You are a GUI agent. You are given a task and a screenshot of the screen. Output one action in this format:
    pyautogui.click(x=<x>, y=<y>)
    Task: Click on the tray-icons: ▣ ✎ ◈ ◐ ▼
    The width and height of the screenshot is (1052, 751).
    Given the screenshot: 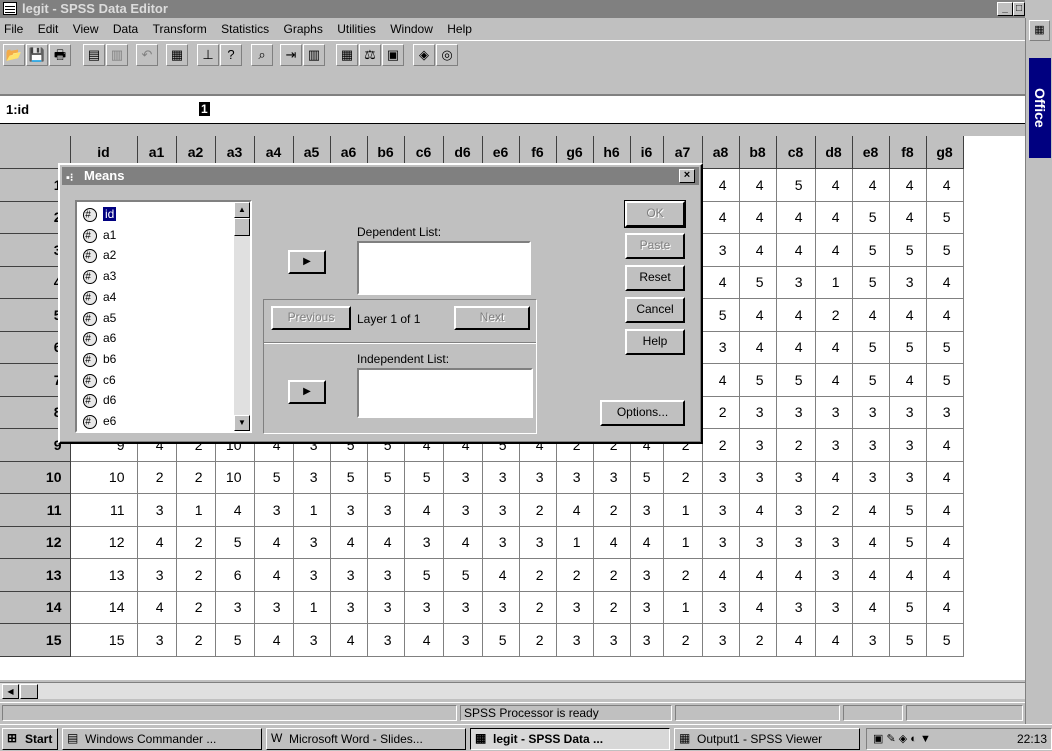 What is the action you would take?
    pyautogui.click(x=902, y=738)
    